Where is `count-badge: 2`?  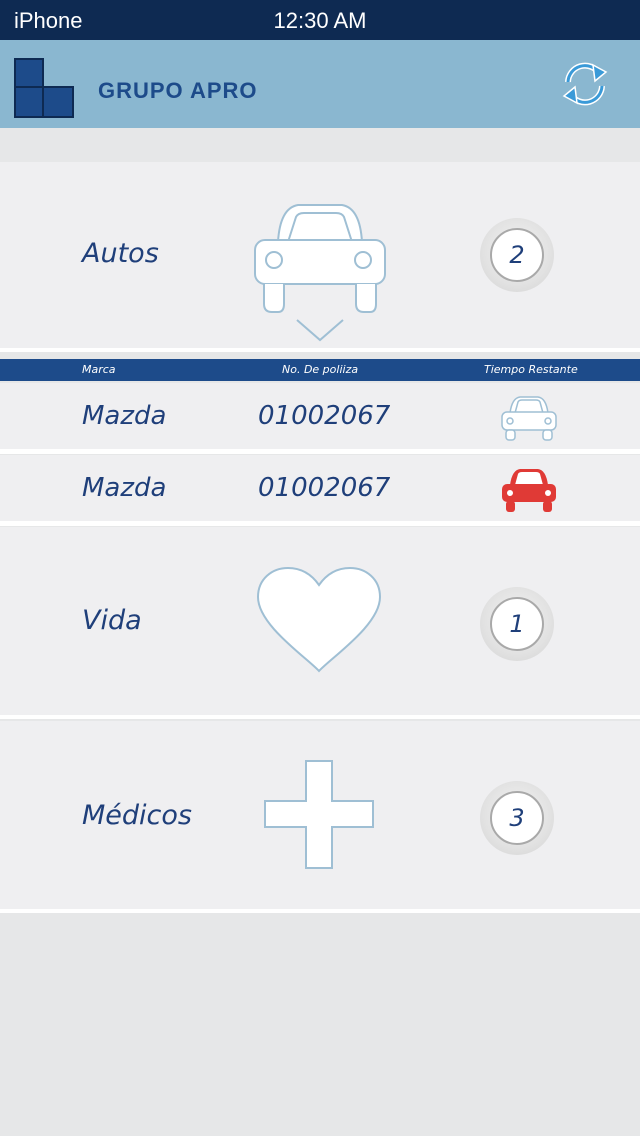
count-badge: 2 is located at coordinates (517, 255).